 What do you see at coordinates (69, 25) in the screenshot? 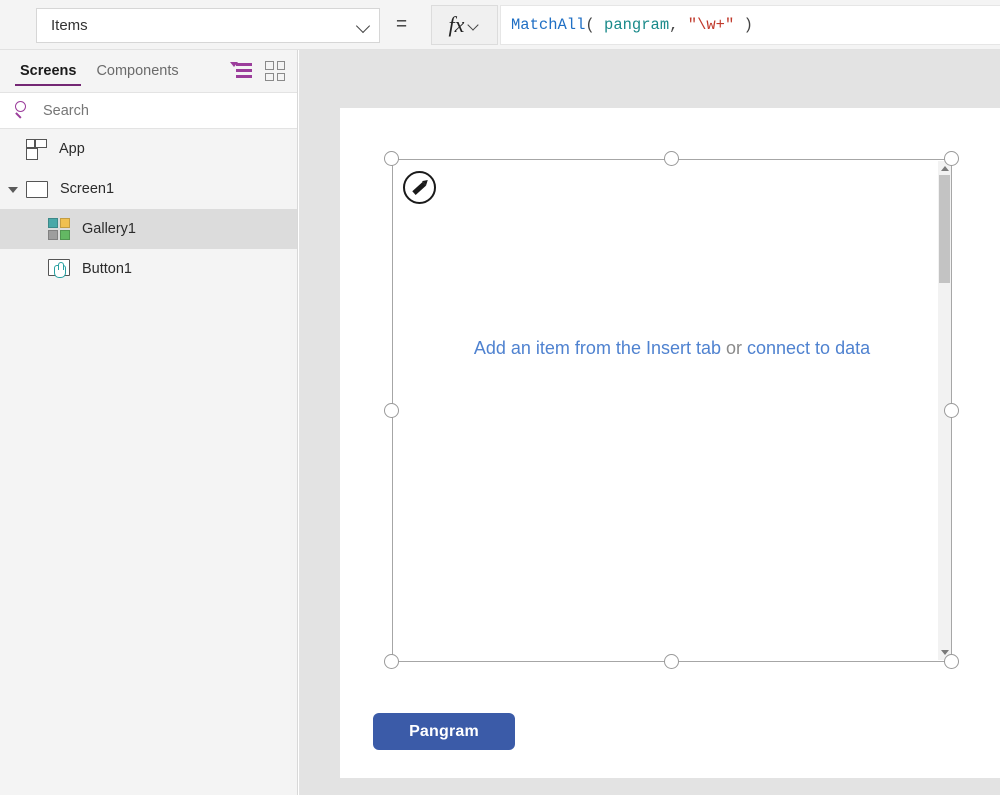
I see `property-dropdown-value: Items` at bounding box center [69, 25].